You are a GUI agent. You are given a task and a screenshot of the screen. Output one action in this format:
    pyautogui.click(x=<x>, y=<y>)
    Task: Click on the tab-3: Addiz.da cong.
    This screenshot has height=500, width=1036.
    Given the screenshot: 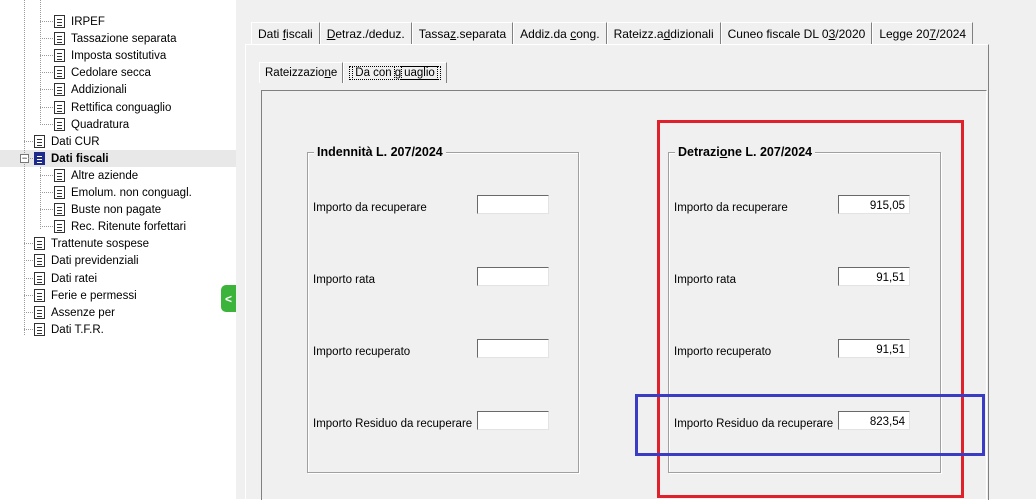 What is the action you would take?
    pyautogui.click(x=560, y=33)
    